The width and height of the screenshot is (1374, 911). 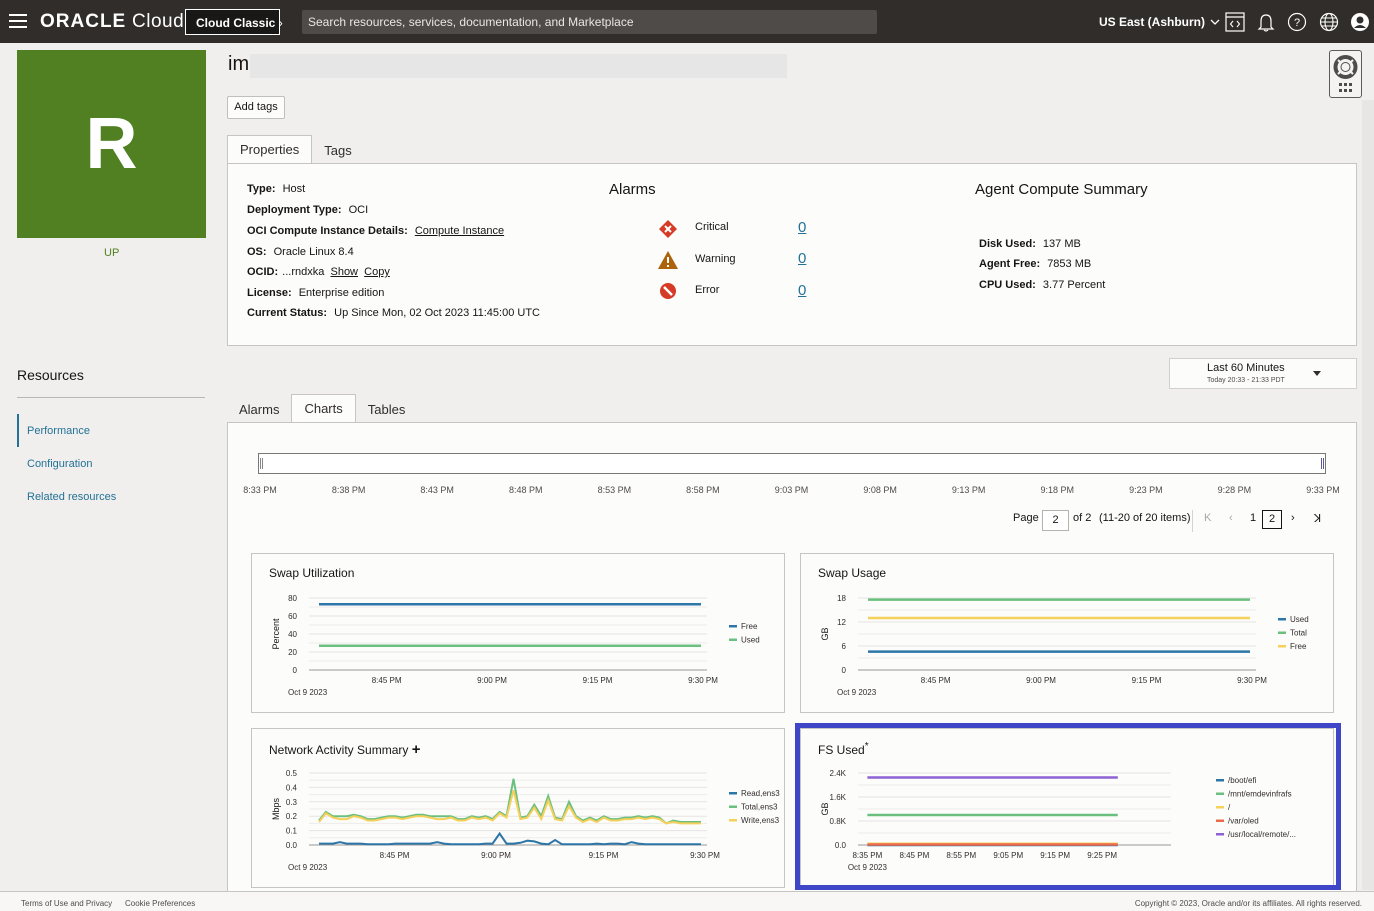 I want to click on prev-page-icon: ‹, so click(x=1231, y=518).